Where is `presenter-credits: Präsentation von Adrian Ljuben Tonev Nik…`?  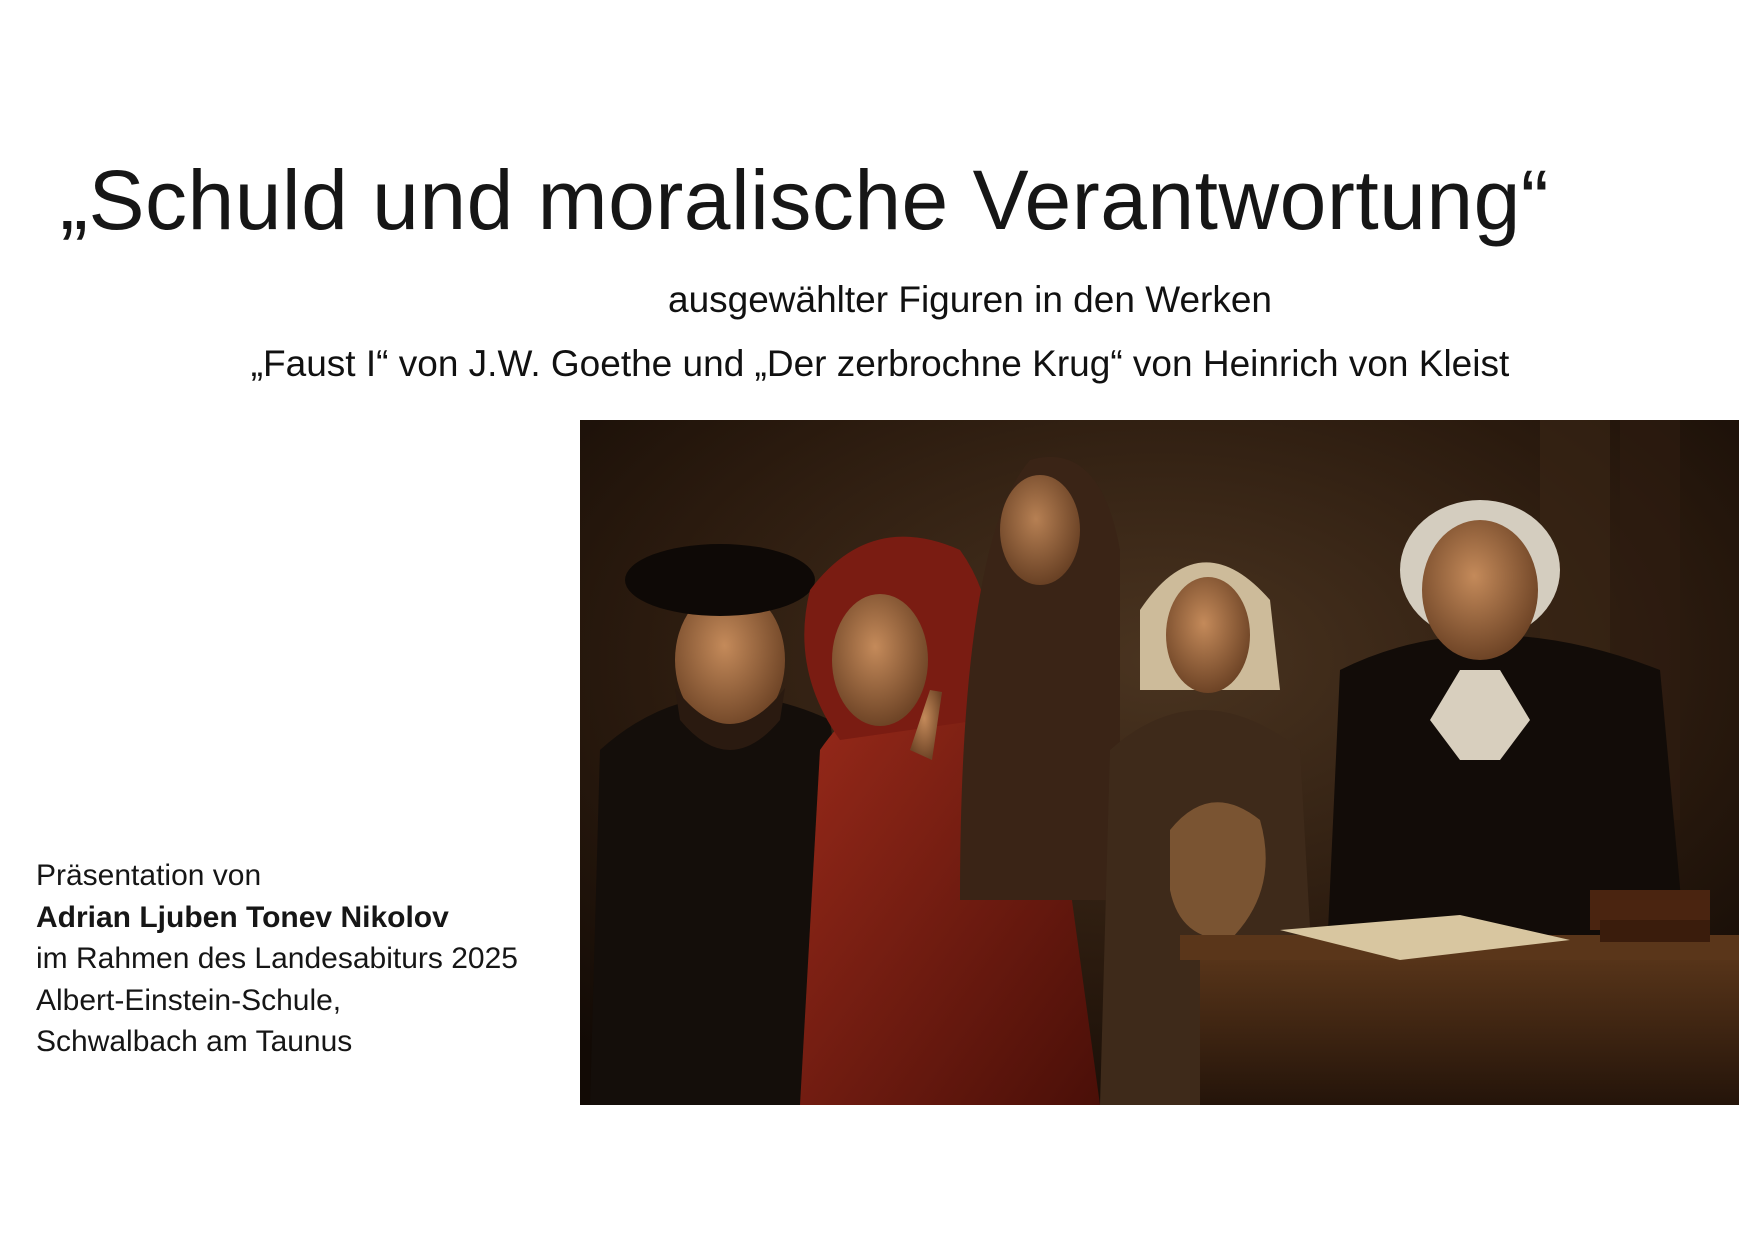 presenter-credits: Präsentation von Adrian Ljuben Tonev Nik… is located at coordinates (306, 959).